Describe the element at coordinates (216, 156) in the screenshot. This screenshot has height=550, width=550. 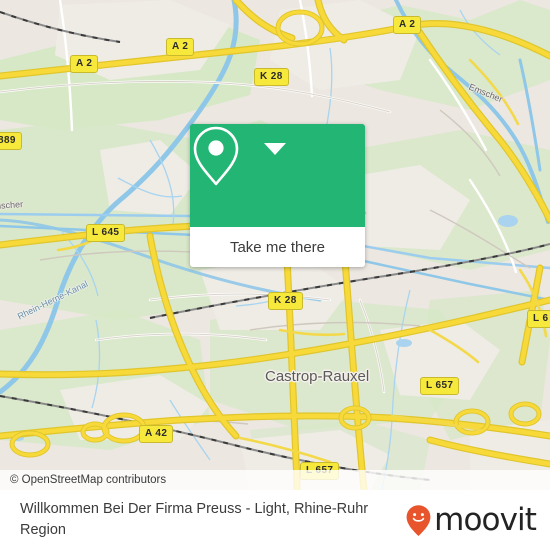
I see `map-pin-icon` at that location.